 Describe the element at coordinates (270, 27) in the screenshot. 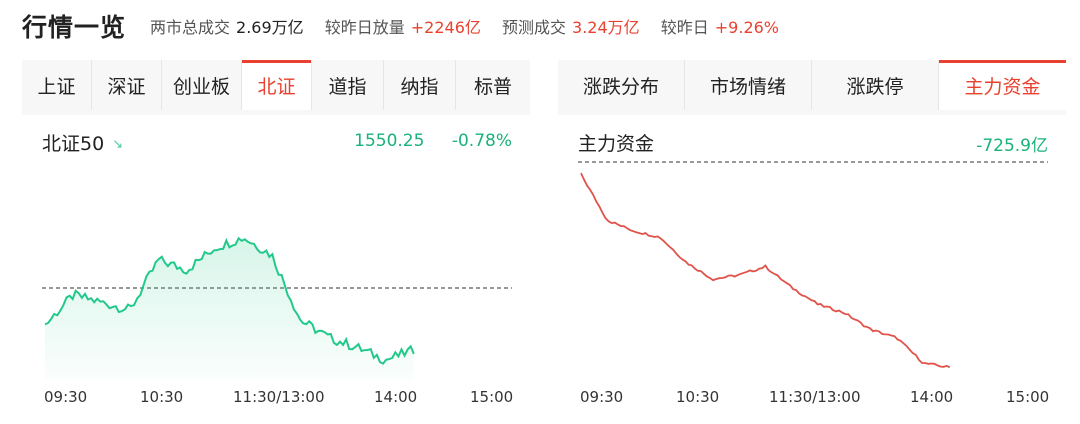

I see `stat-value-total-turnover: 2.69万亿` at that location.